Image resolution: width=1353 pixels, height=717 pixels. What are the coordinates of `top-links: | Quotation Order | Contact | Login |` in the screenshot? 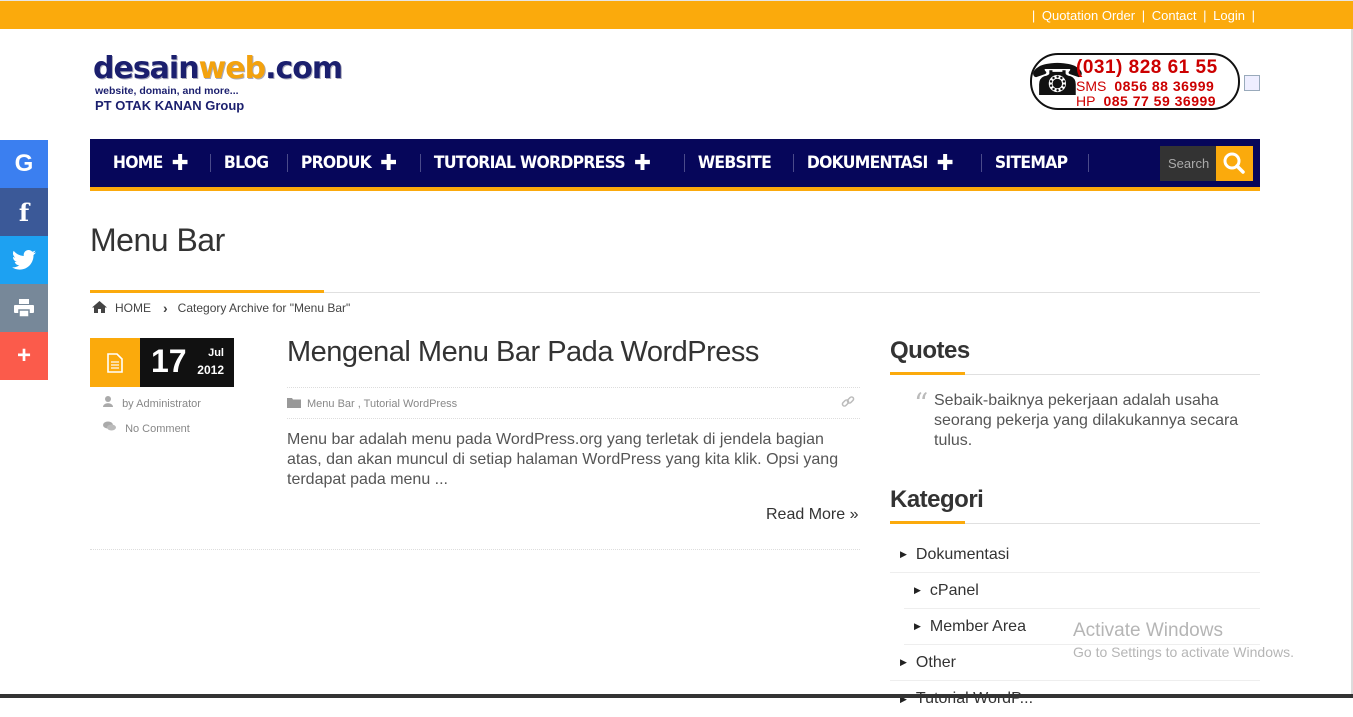 It's located at (1143, 15).